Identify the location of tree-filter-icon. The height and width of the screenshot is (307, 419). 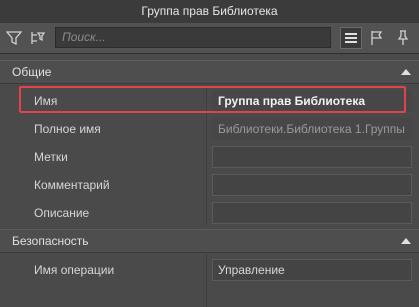
(38, 38).